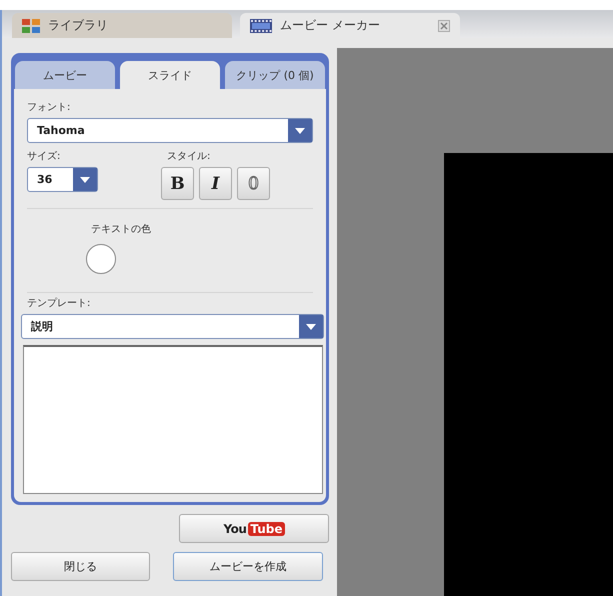 Image resolution: width=613 pixels, height=596 pixels. I want to click on panel-tab: ムービー, so click(65, 75).